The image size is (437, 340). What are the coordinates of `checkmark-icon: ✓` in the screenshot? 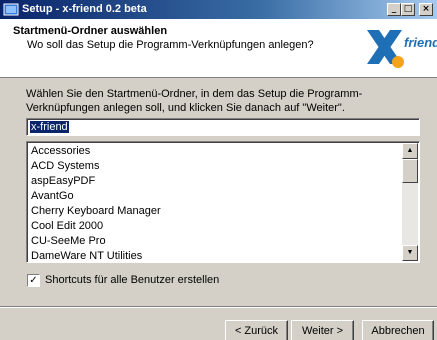 It's located at (33, 280).